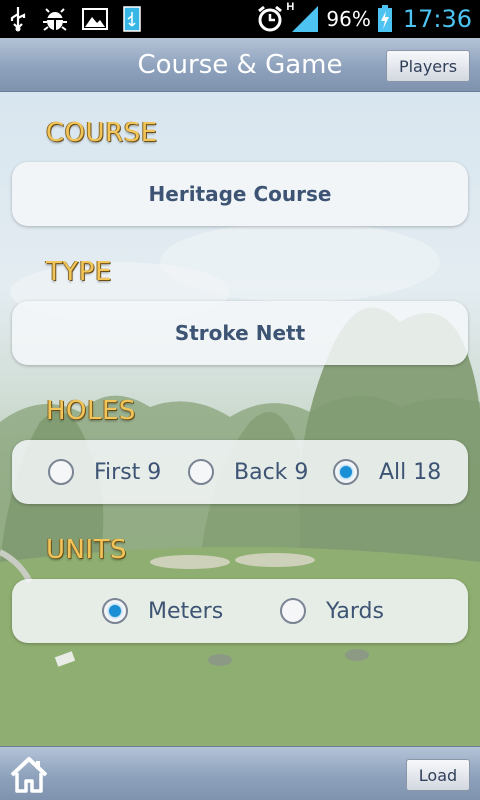 Image resolution: width=480 pixels, height=800 pixels. Describe the element at coordinates (29, 774) in the screenshot. I see `home-icon` at that location.